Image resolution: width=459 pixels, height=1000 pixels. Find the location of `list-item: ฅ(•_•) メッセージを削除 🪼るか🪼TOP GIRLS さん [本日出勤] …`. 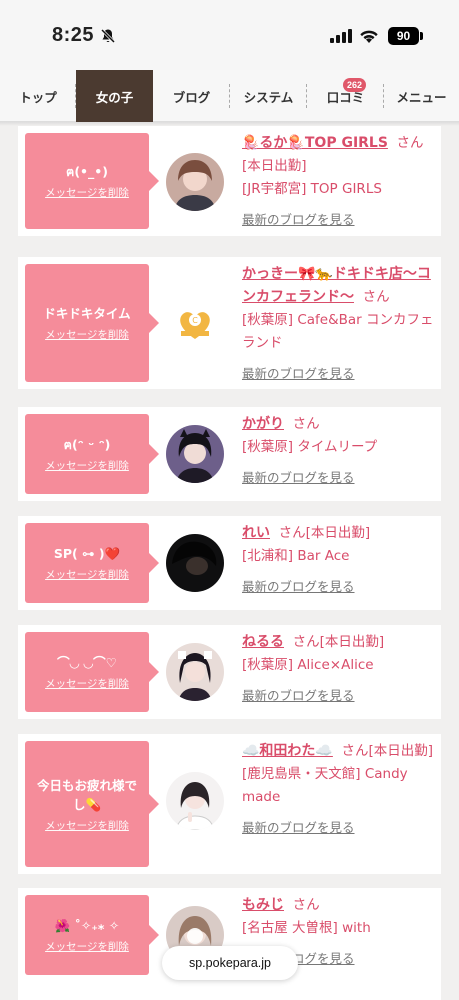

list-item: ฅ(•_•) メッセージを削除 🪼るか🪼TOP GIRLS さん [本日出勤] … is located at coordinates (229, 181).